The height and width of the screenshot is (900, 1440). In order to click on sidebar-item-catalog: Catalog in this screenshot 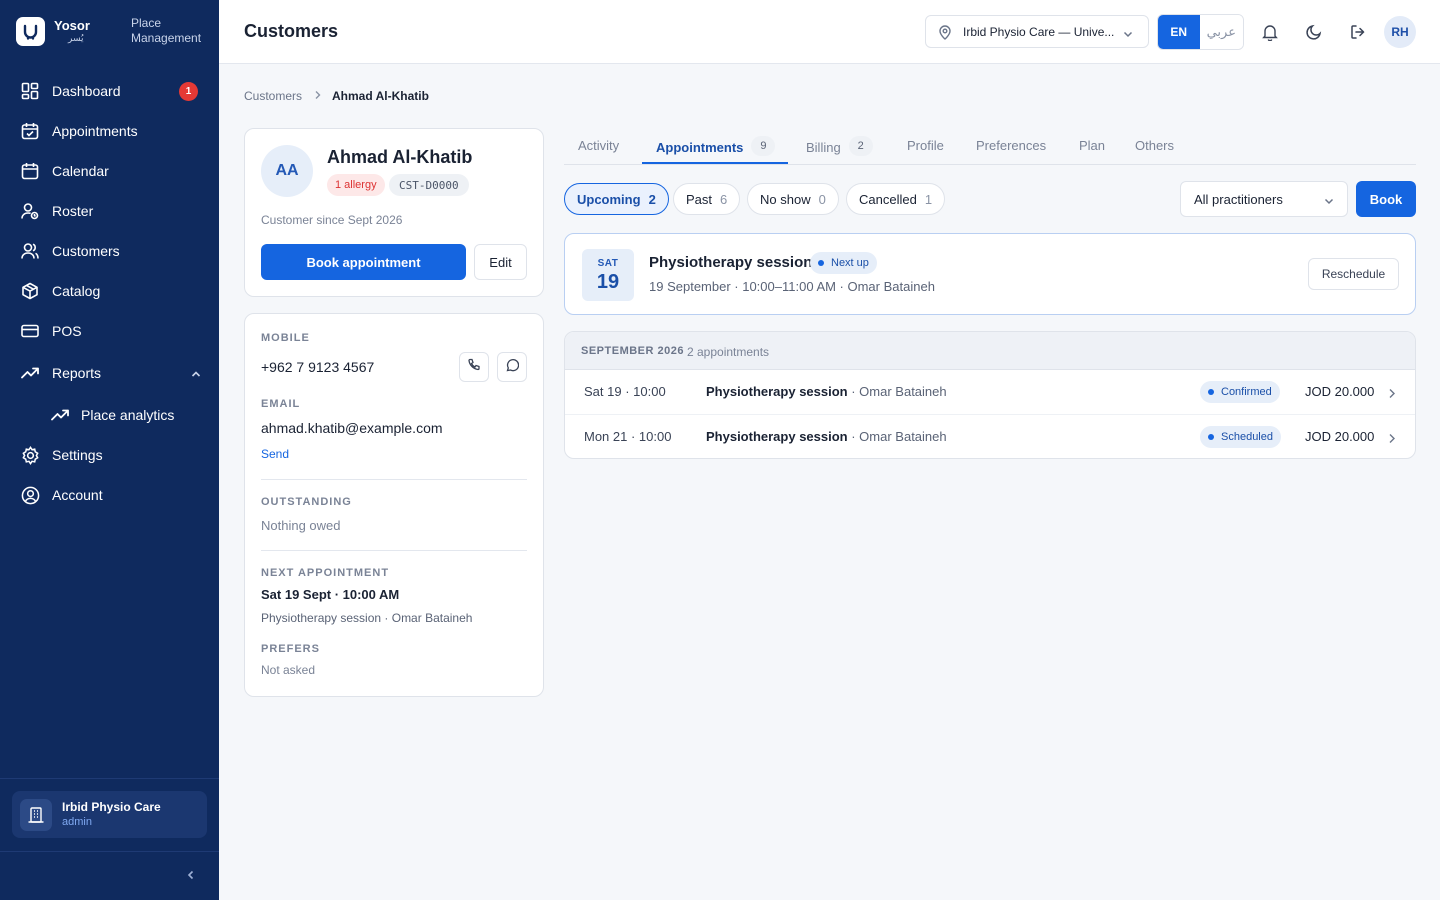, I will do `click(109, 291)`.